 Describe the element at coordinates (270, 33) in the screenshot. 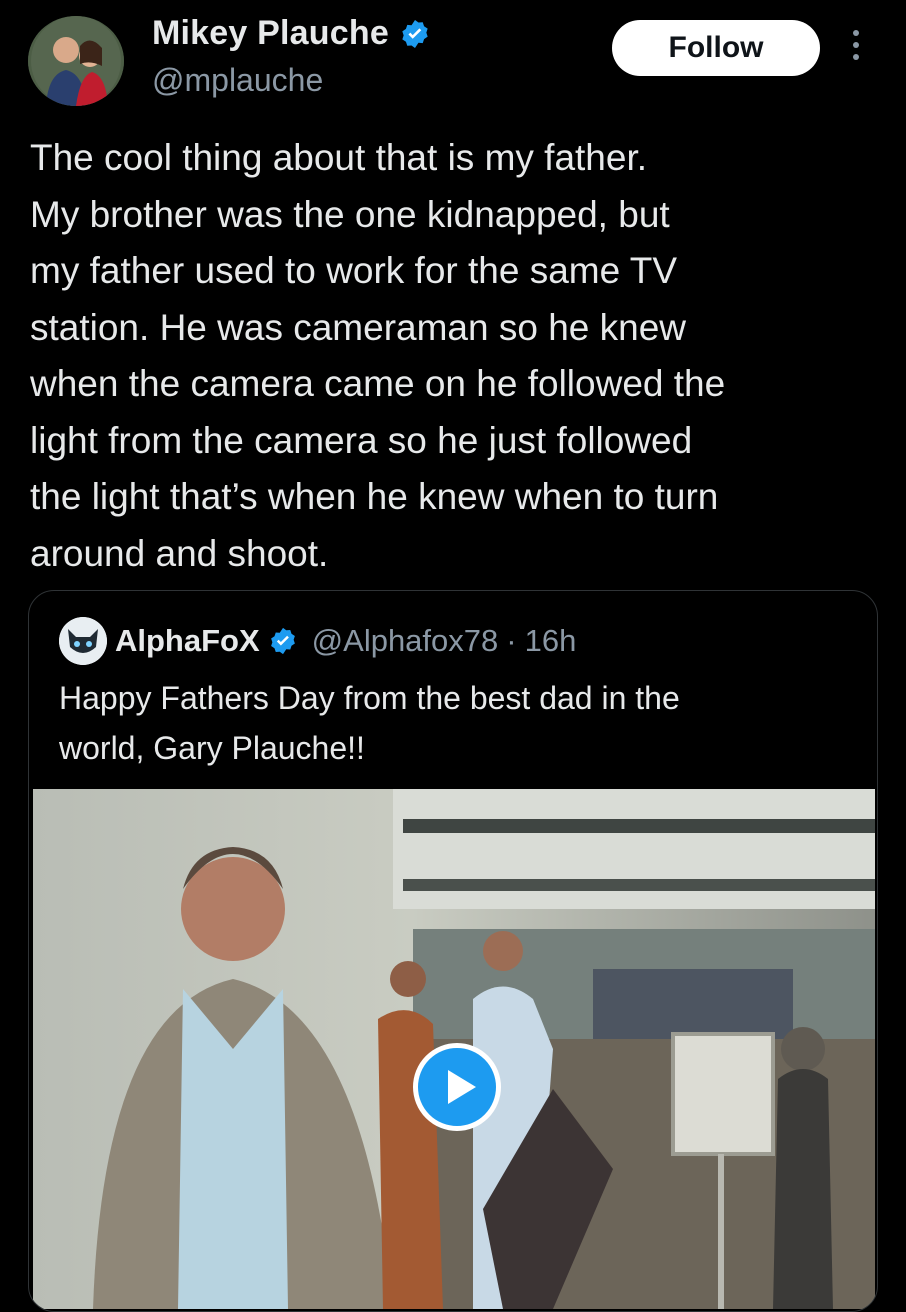

I see `author-name: Mikey Plauche` at that location.